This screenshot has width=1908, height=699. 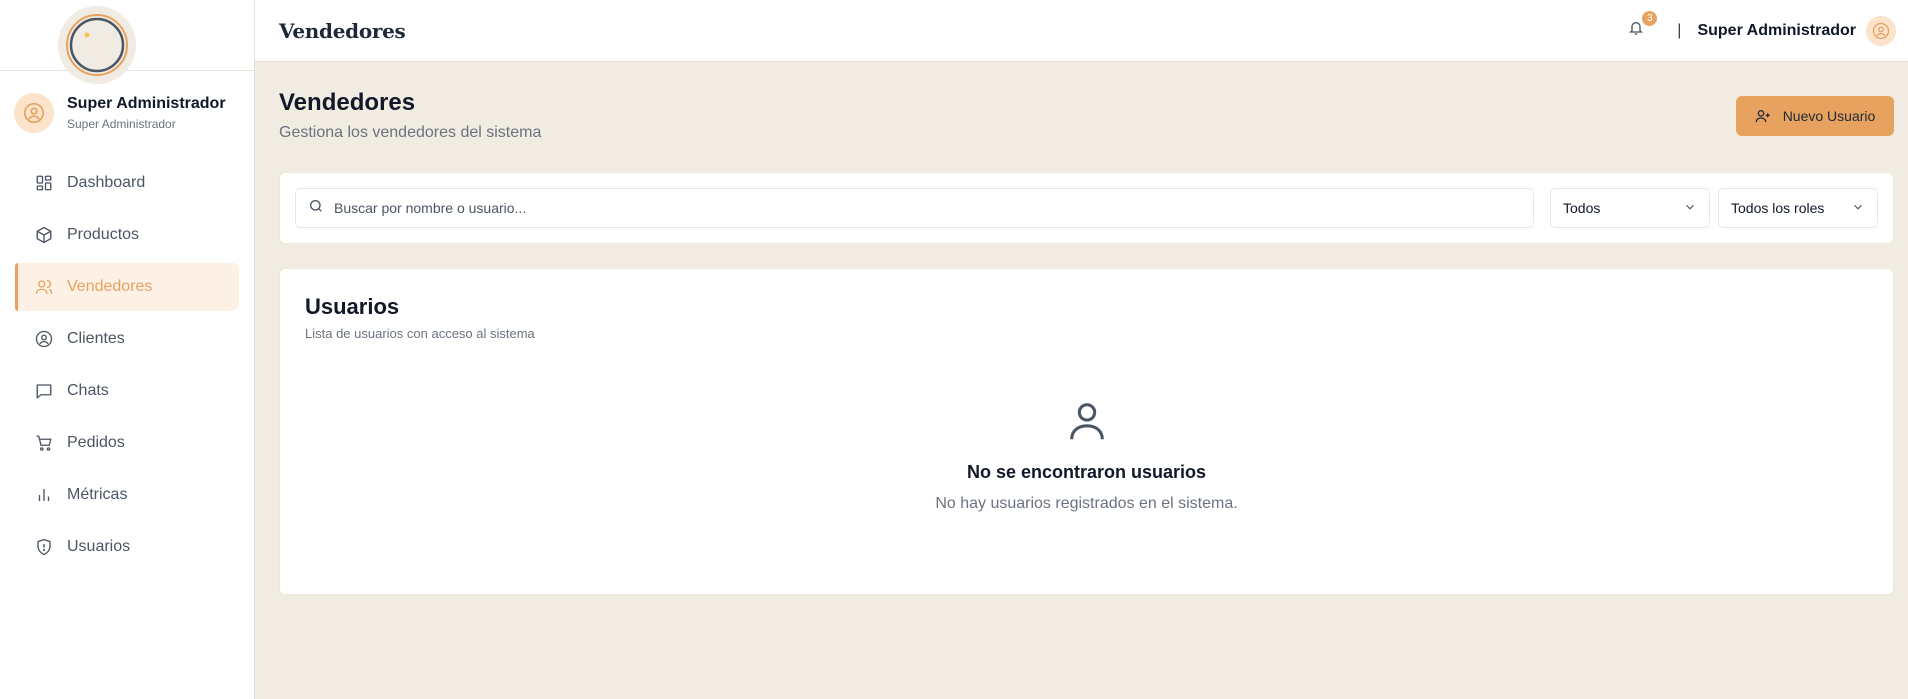 What do you see at coordinates (146, 103) in the screenshot?
I see `sidebar-user-name: Super Administrador` at bounding box center [146, 103].